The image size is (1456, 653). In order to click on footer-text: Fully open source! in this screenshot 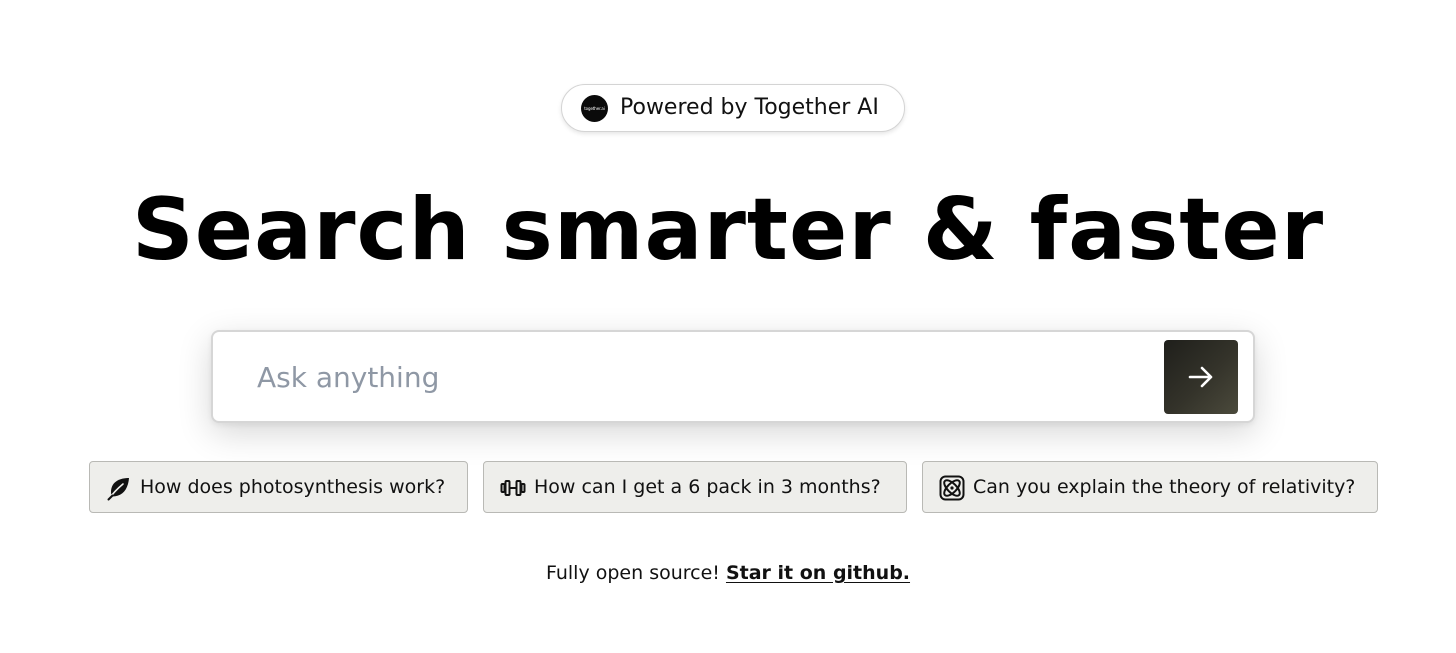, I will do `click(632, 573)`.